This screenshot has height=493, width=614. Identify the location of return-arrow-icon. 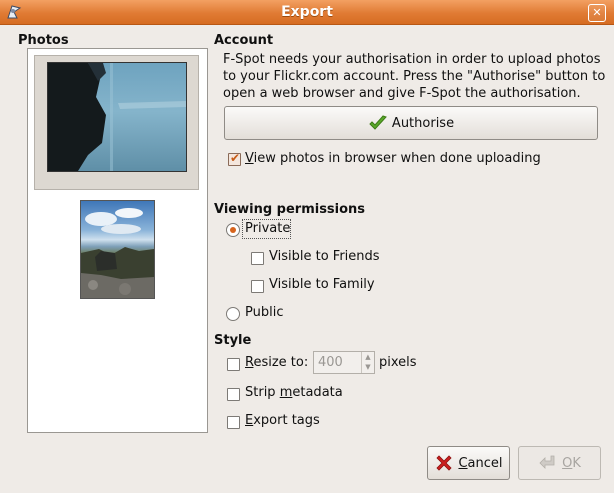
(547, 462).